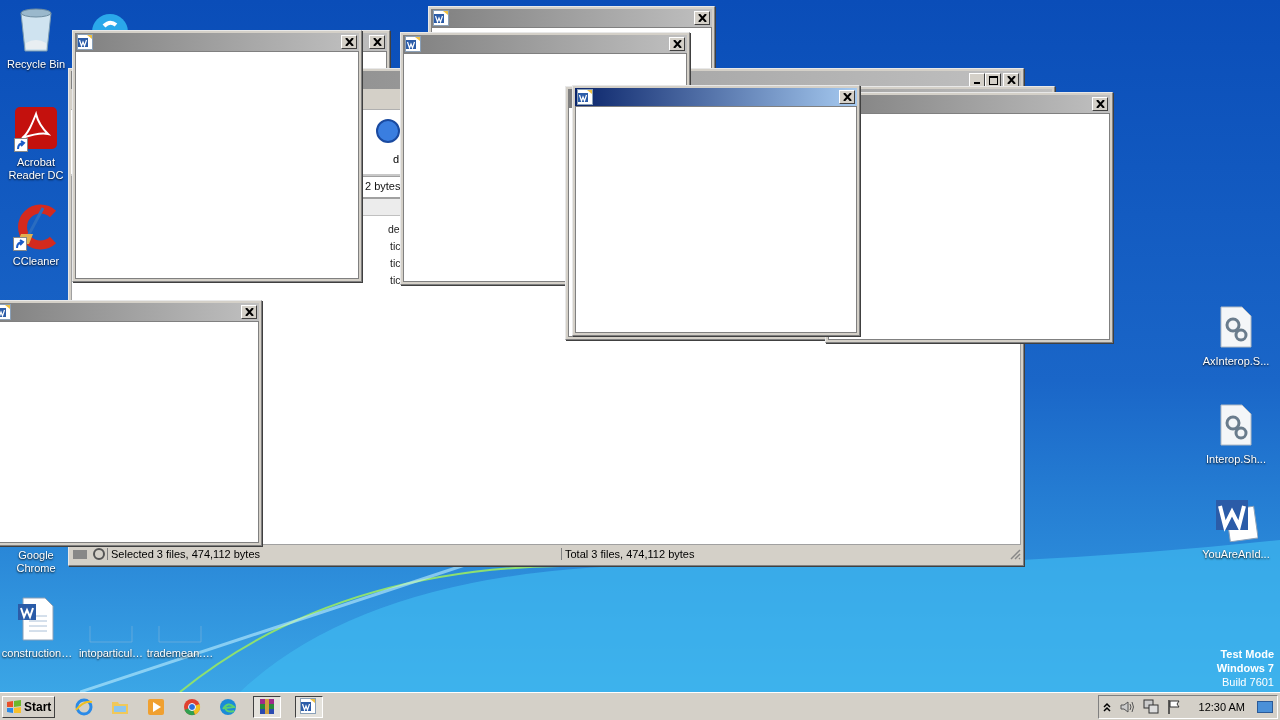 The height and width of the screenshot is (720, 1280). I want to click on edge-icon, so click(228, 706).